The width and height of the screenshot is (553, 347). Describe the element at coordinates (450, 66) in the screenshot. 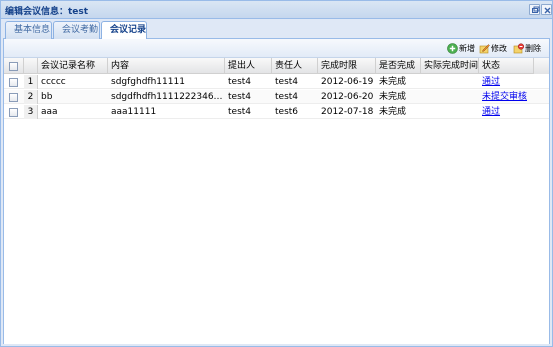

I see `column-header-actual-date: 实际完成时间` at that location.